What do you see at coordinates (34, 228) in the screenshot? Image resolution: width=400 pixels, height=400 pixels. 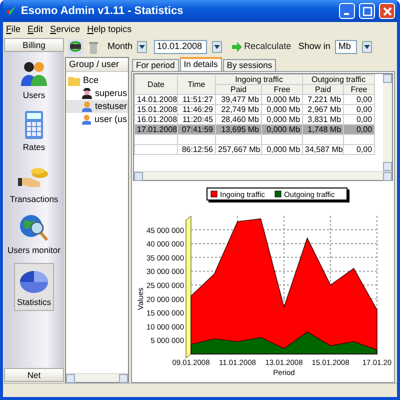 I see `globe-magnifier-icon` at bounding box center [34, 228].